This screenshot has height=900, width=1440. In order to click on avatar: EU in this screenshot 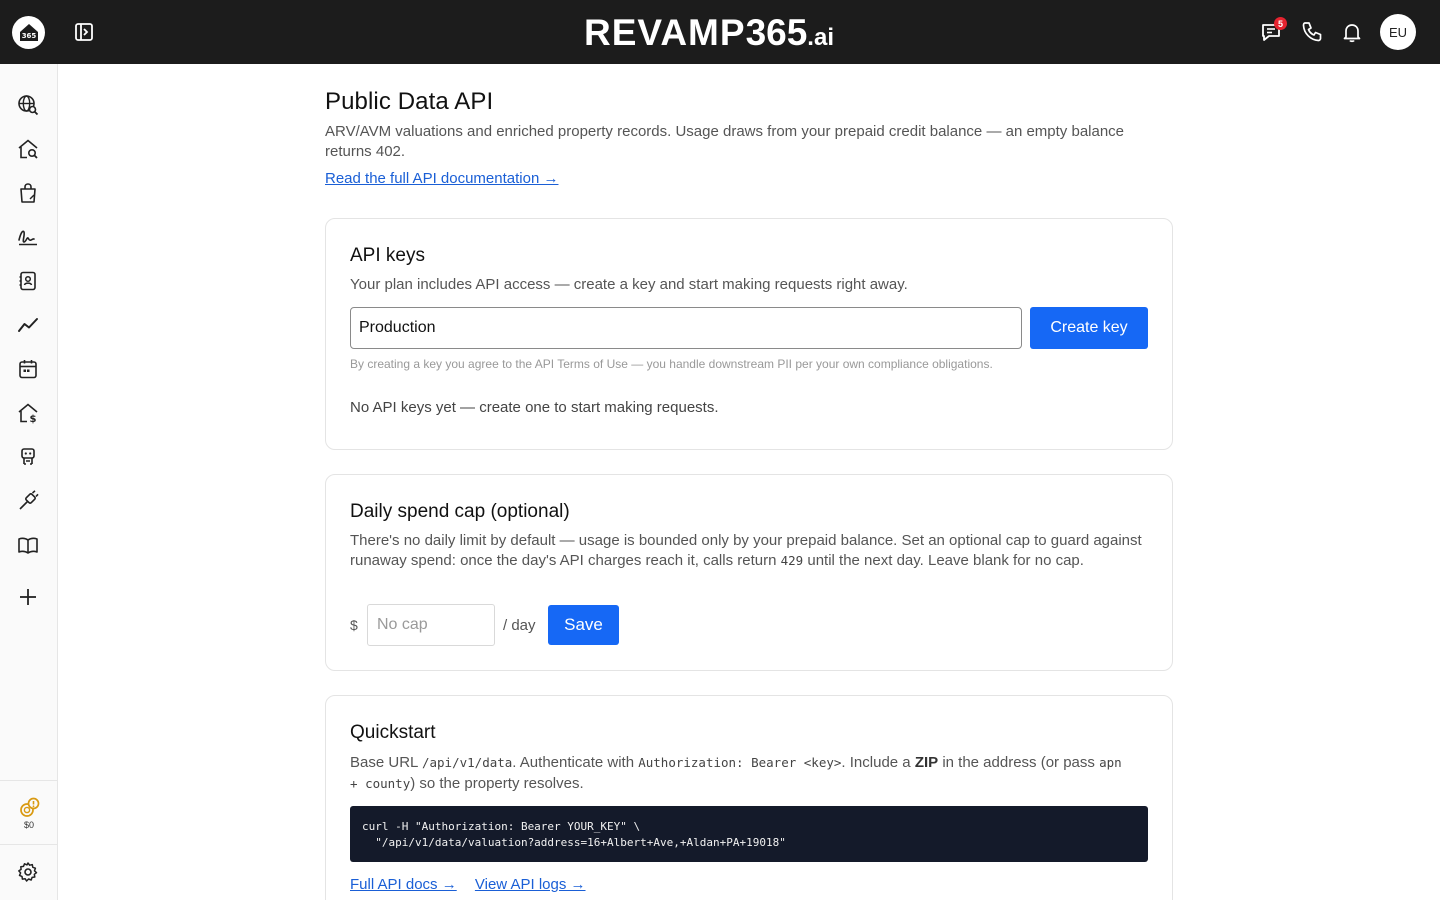, I will do `click(1398, 32)`.